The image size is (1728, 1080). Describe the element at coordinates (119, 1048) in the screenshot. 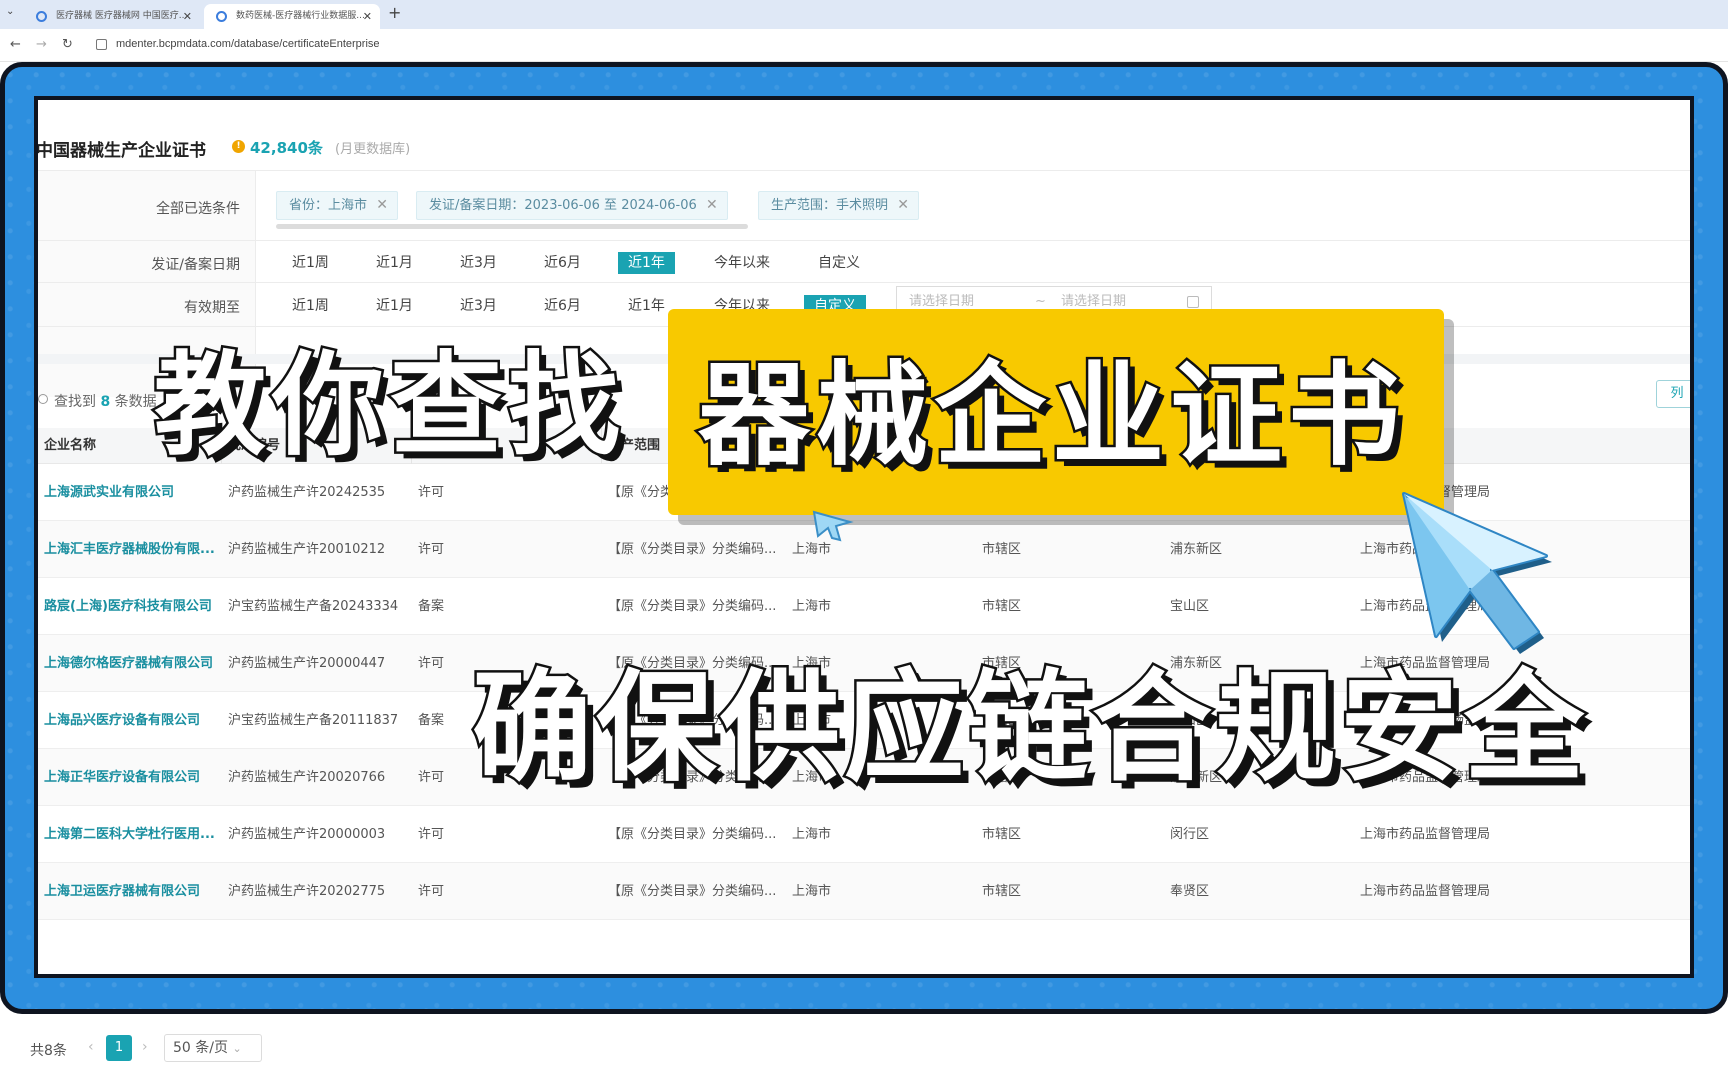

I see `page-number-current: 1` at that location.